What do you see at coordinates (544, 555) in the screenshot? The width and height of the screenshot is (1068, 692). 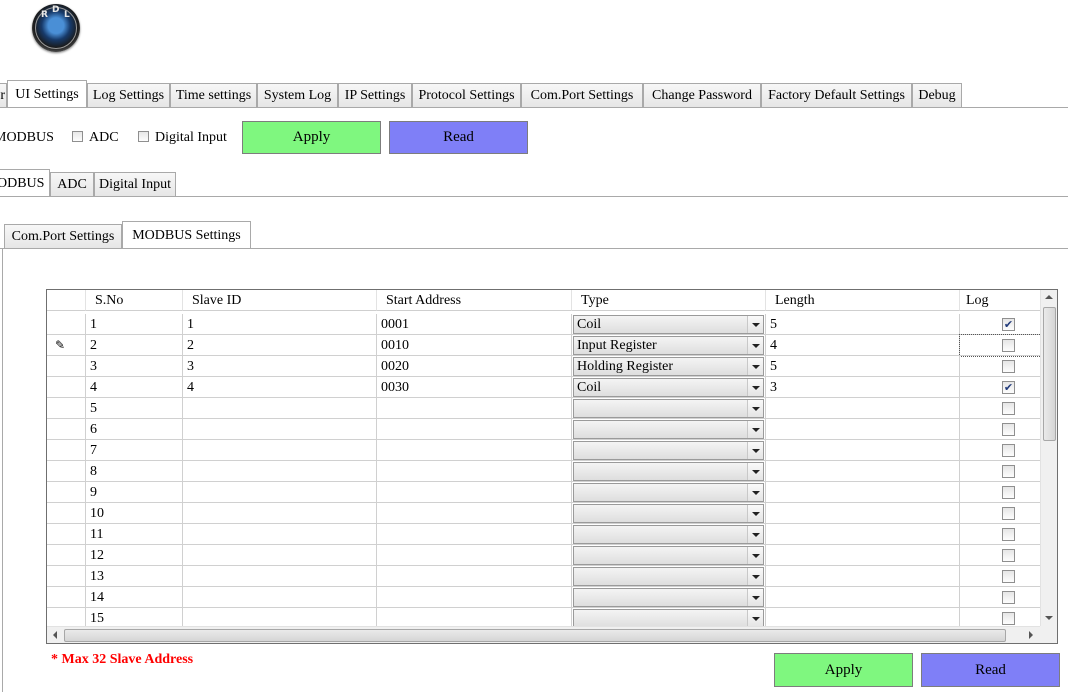 I see `table-row: 12` at bounding box center [544, 555].